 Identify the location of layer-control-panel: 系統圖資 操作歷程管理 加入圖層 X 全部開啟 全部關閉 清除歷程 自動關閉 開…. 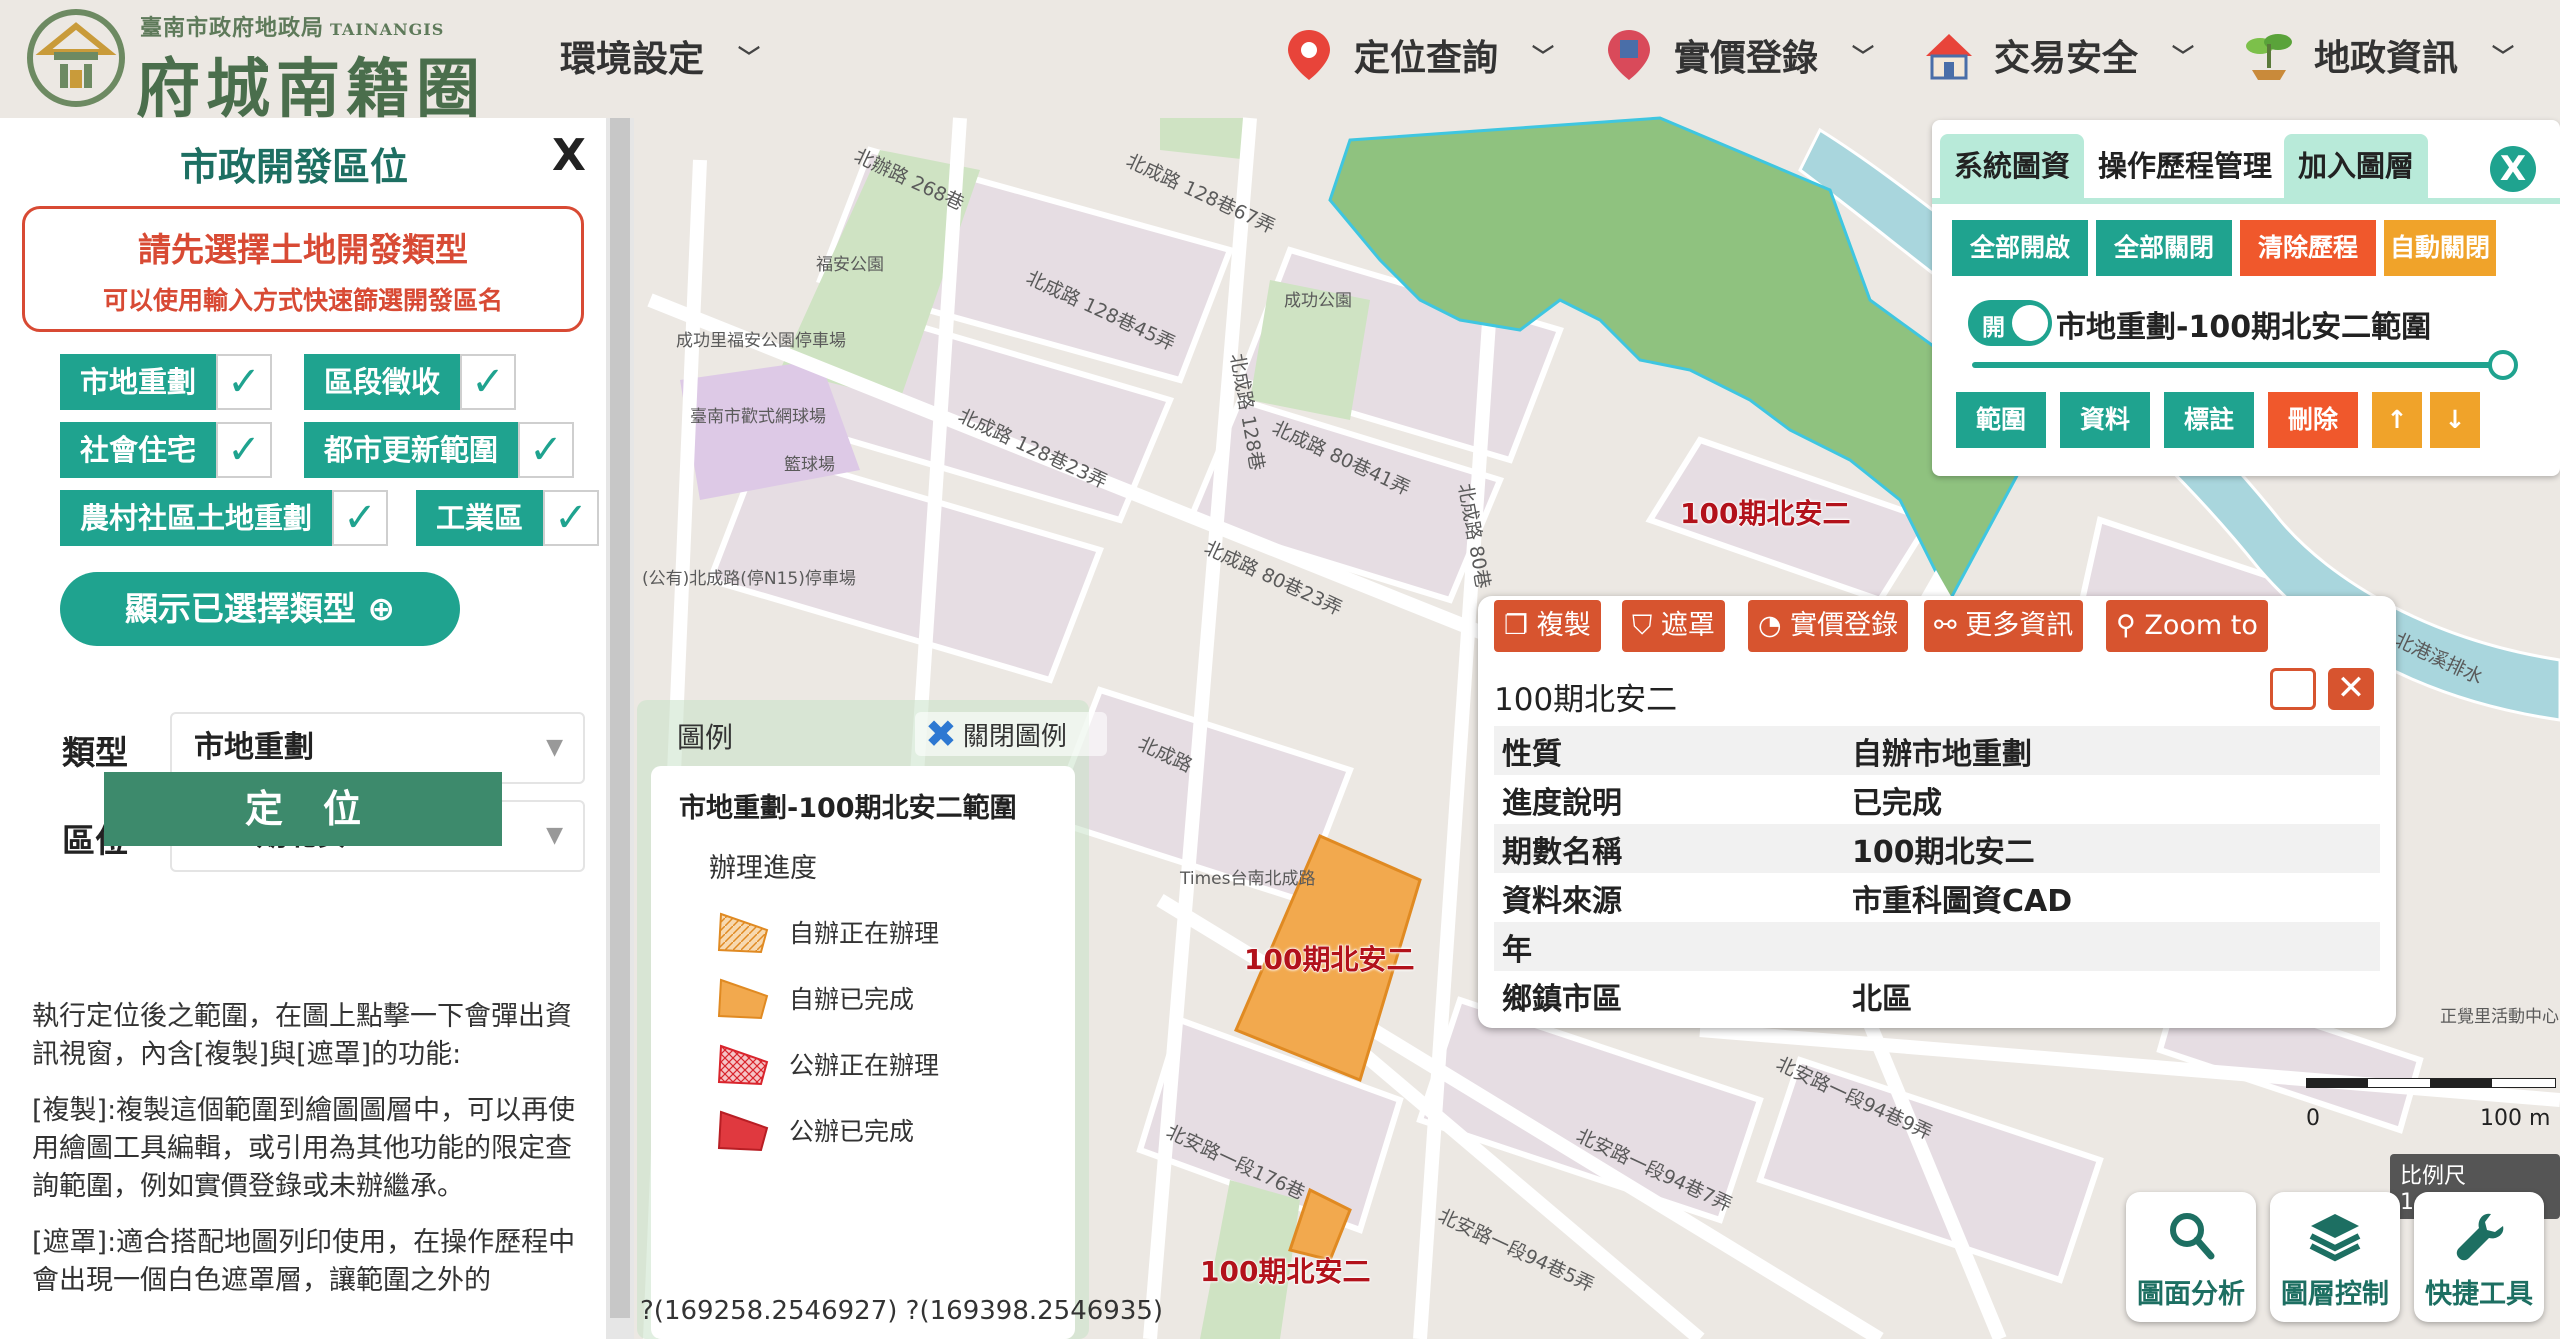
(2246, 298).